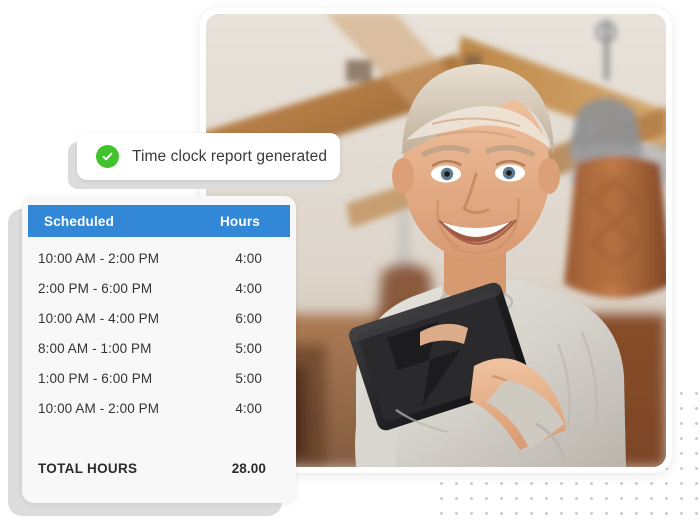 This screenshot has width=700, height=523. Describe the element at coordinates (159, 221) in the screenshot. I see `table-header-row: Scheduled Hours` at that location.